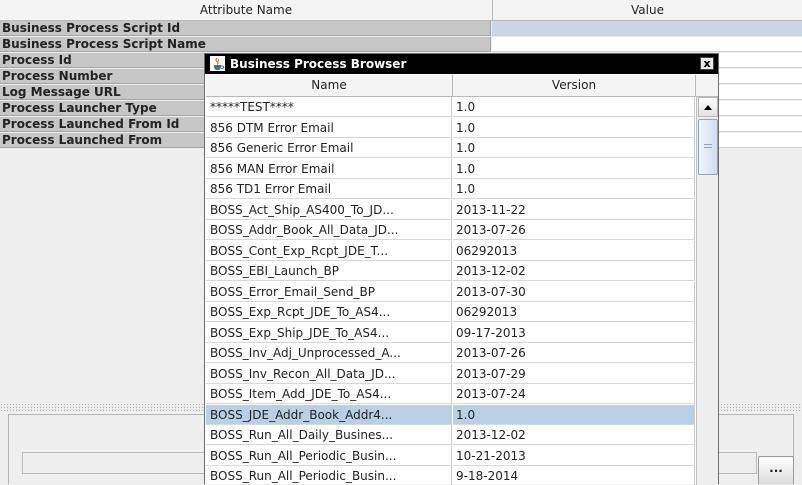  What do you see at coordinates (329, 271) in the screenshot?
I see `process-name-cell: BOSS_EBI_Launch_BP` at bounding box center [329, 271].